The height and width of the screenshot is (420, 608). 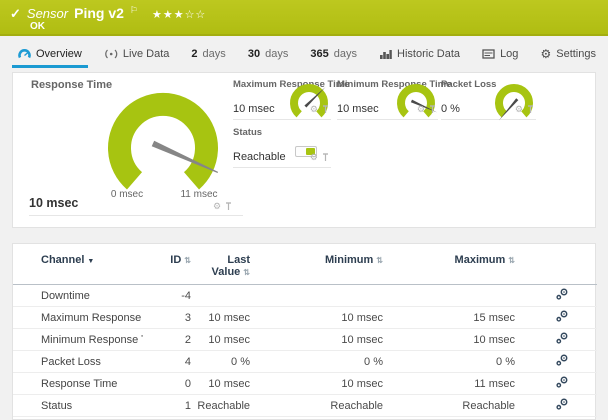 I want to click on object-kind-label: Sensor, so click(x=47, y=13).